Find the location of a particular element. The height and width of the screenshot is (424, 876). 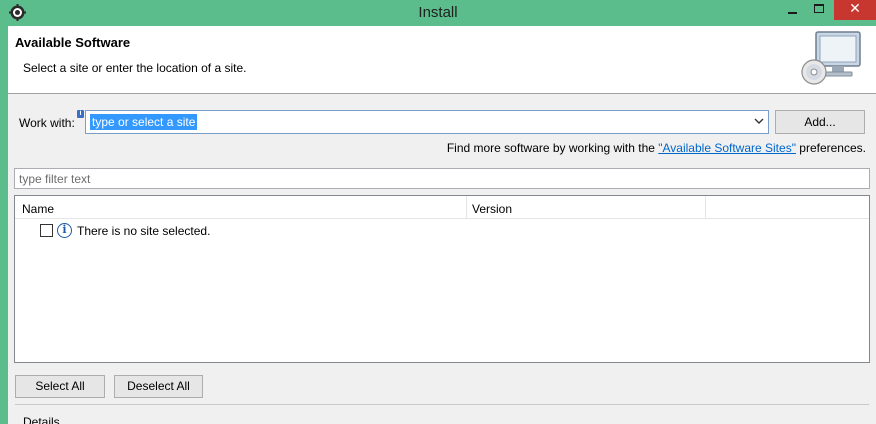

close-icon: ✕ is located at coordinates (855, 9).